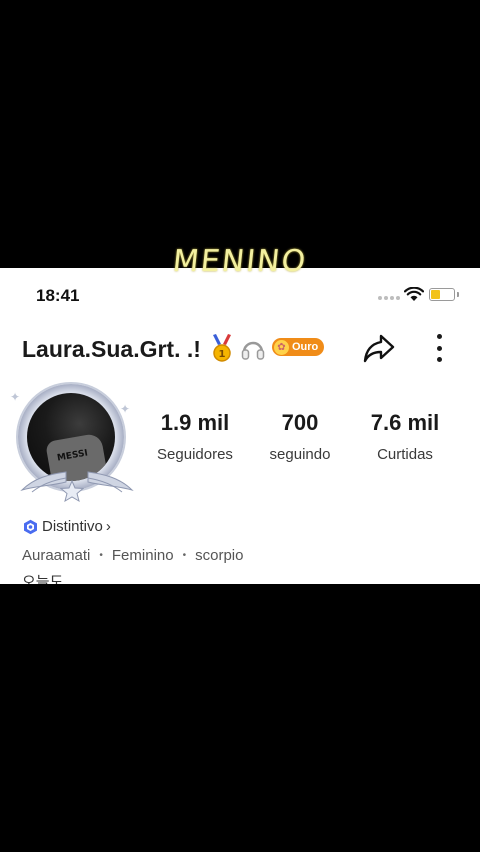 This screenshot has width=480, height=852. I want to click on share-icon, so click(379, 348).